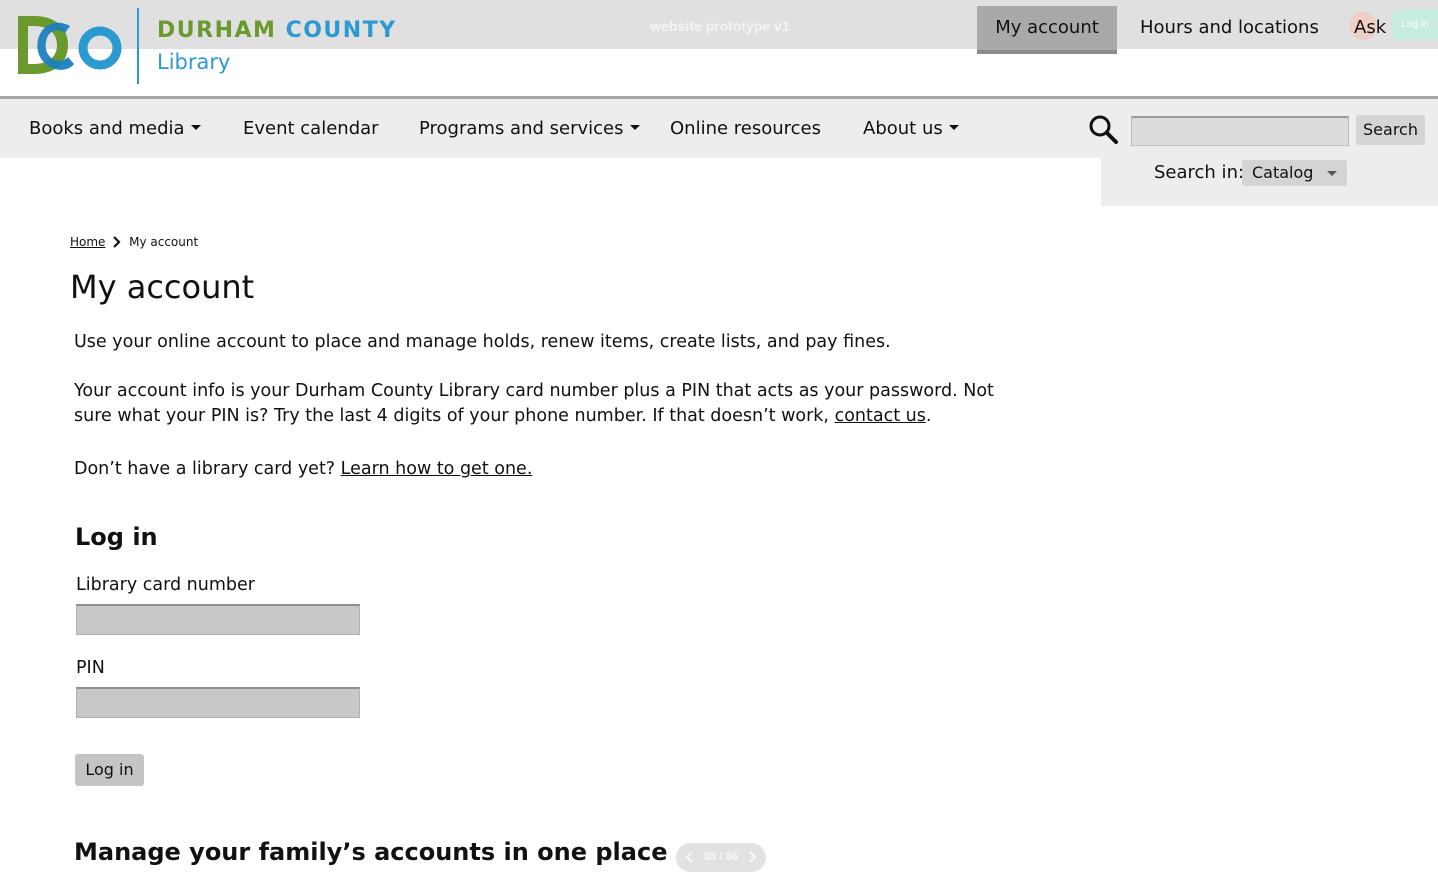 Image resolution: width=1438 pixels, height=879 pixels. I want to click on search-icon, so click(1103, 129).